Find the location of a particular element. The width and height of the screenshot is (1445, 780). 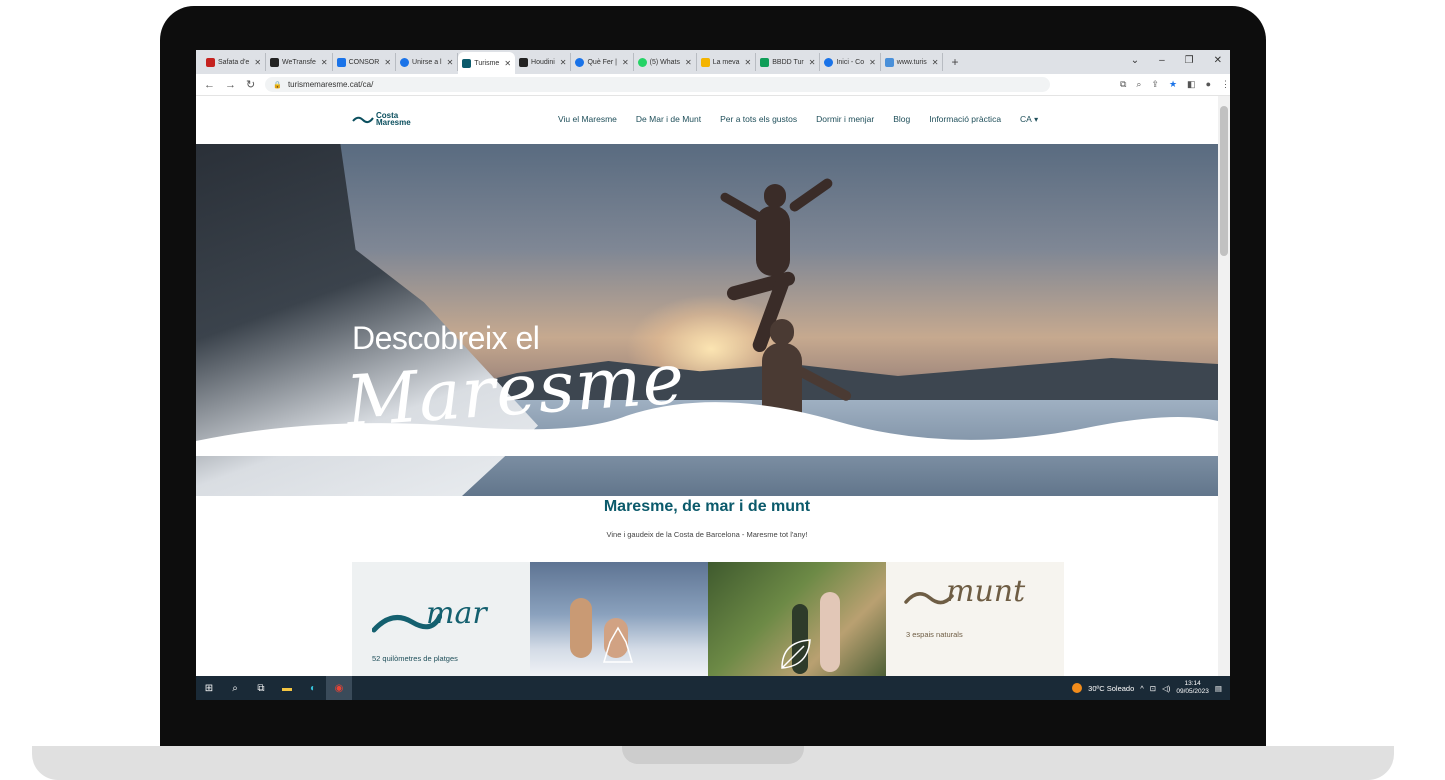

translate-icon: ⧉ is located at coordinates (1123, 84).